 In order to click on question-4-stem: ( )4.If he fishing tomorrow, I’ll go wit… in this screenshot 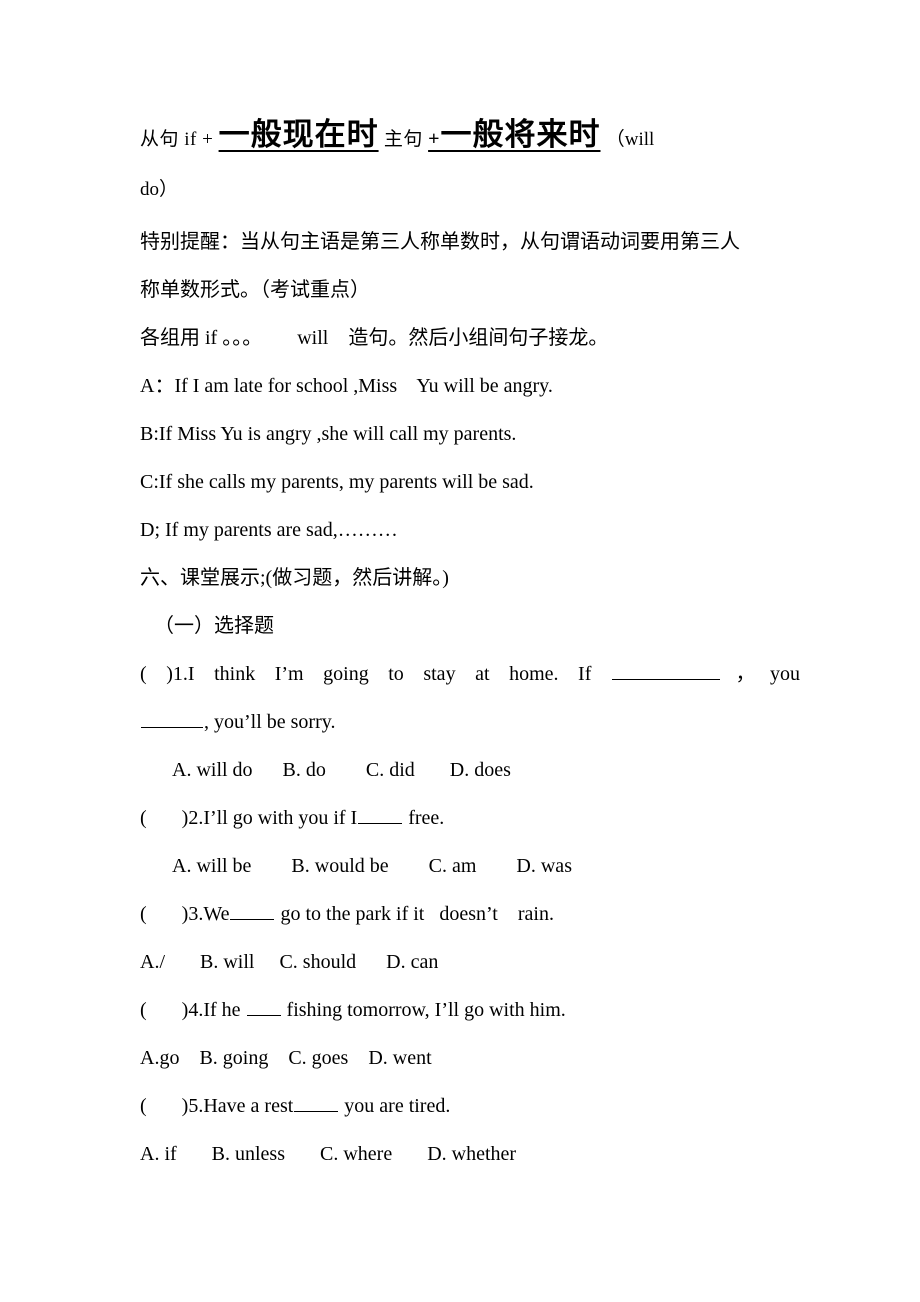, I will do `click(470, 1010)`.